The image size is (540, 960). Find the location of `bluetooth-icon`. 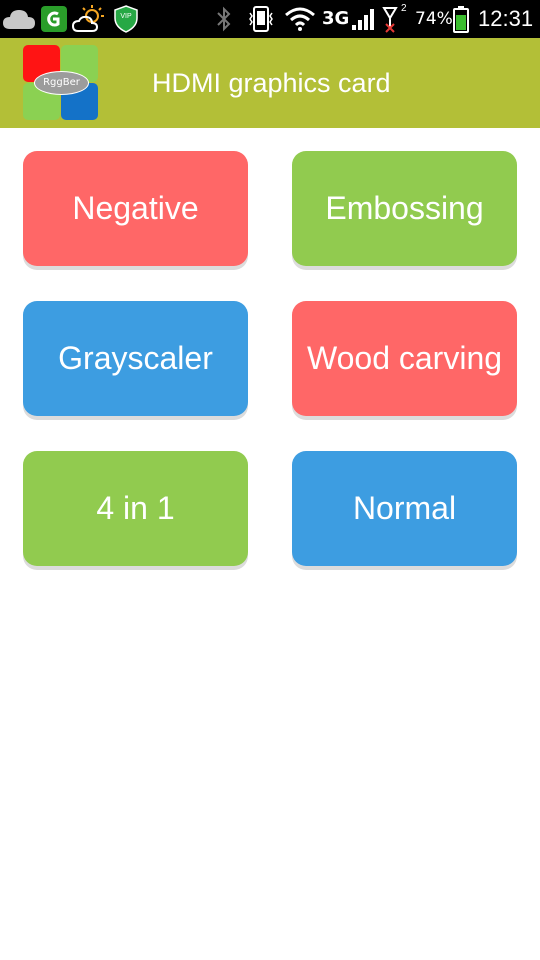

bluetooth-icon is located at coordinates (224, 19).